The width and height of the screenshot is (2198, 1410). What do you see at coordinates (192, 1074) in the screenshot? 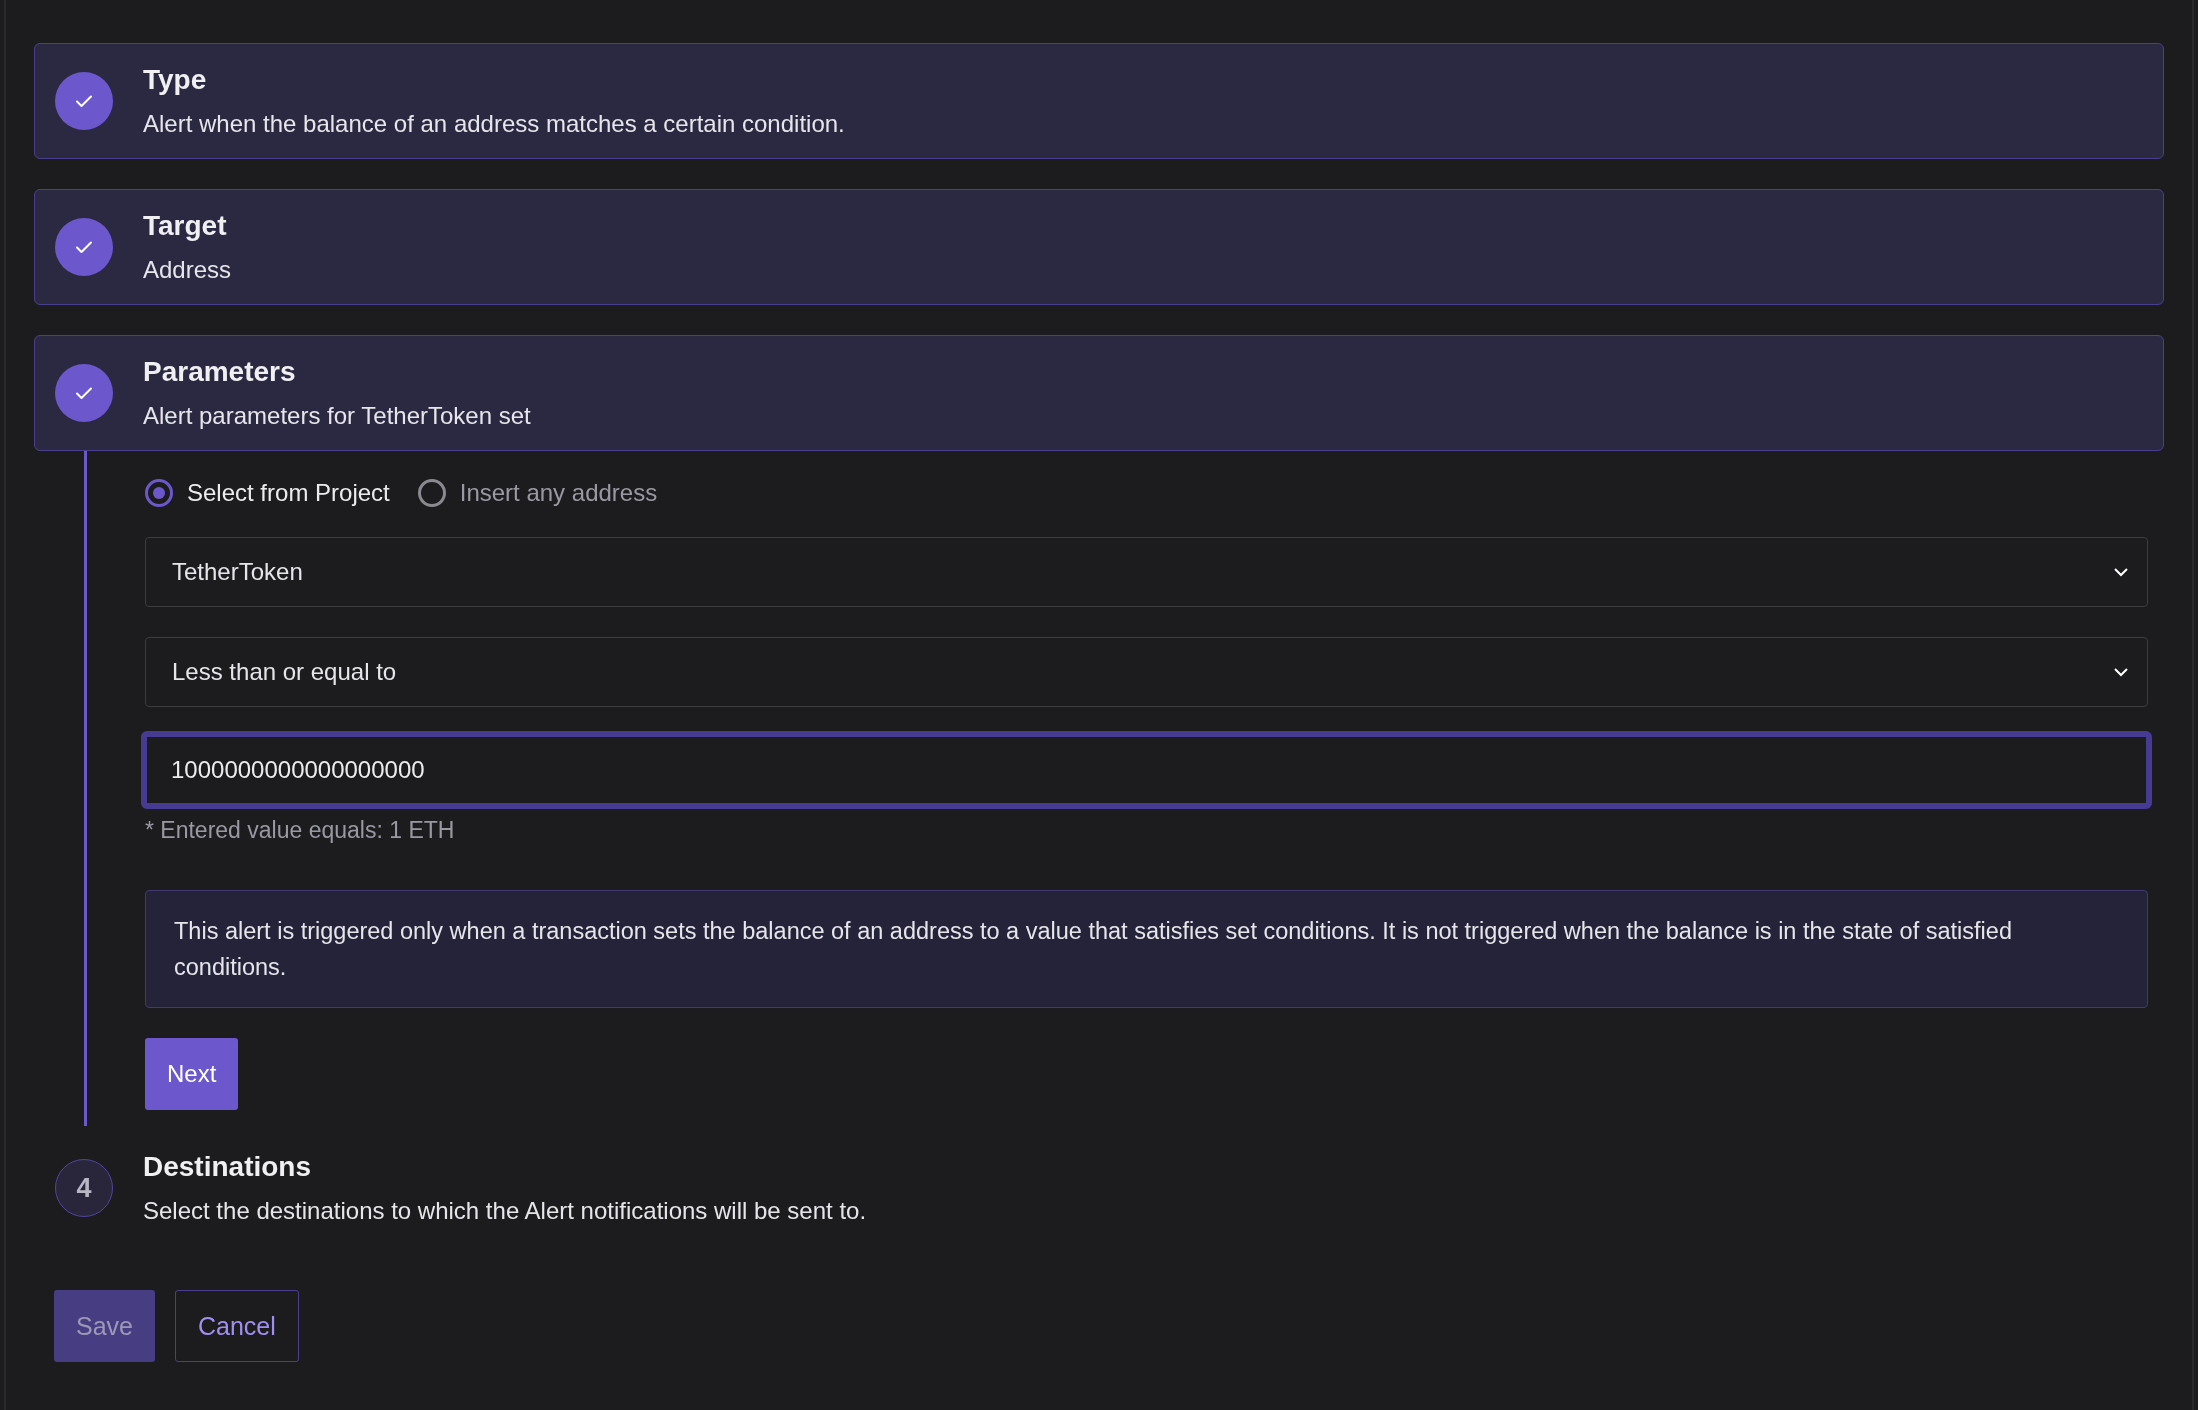
I see `next-button: Next` at bounding box center [192, 1074].